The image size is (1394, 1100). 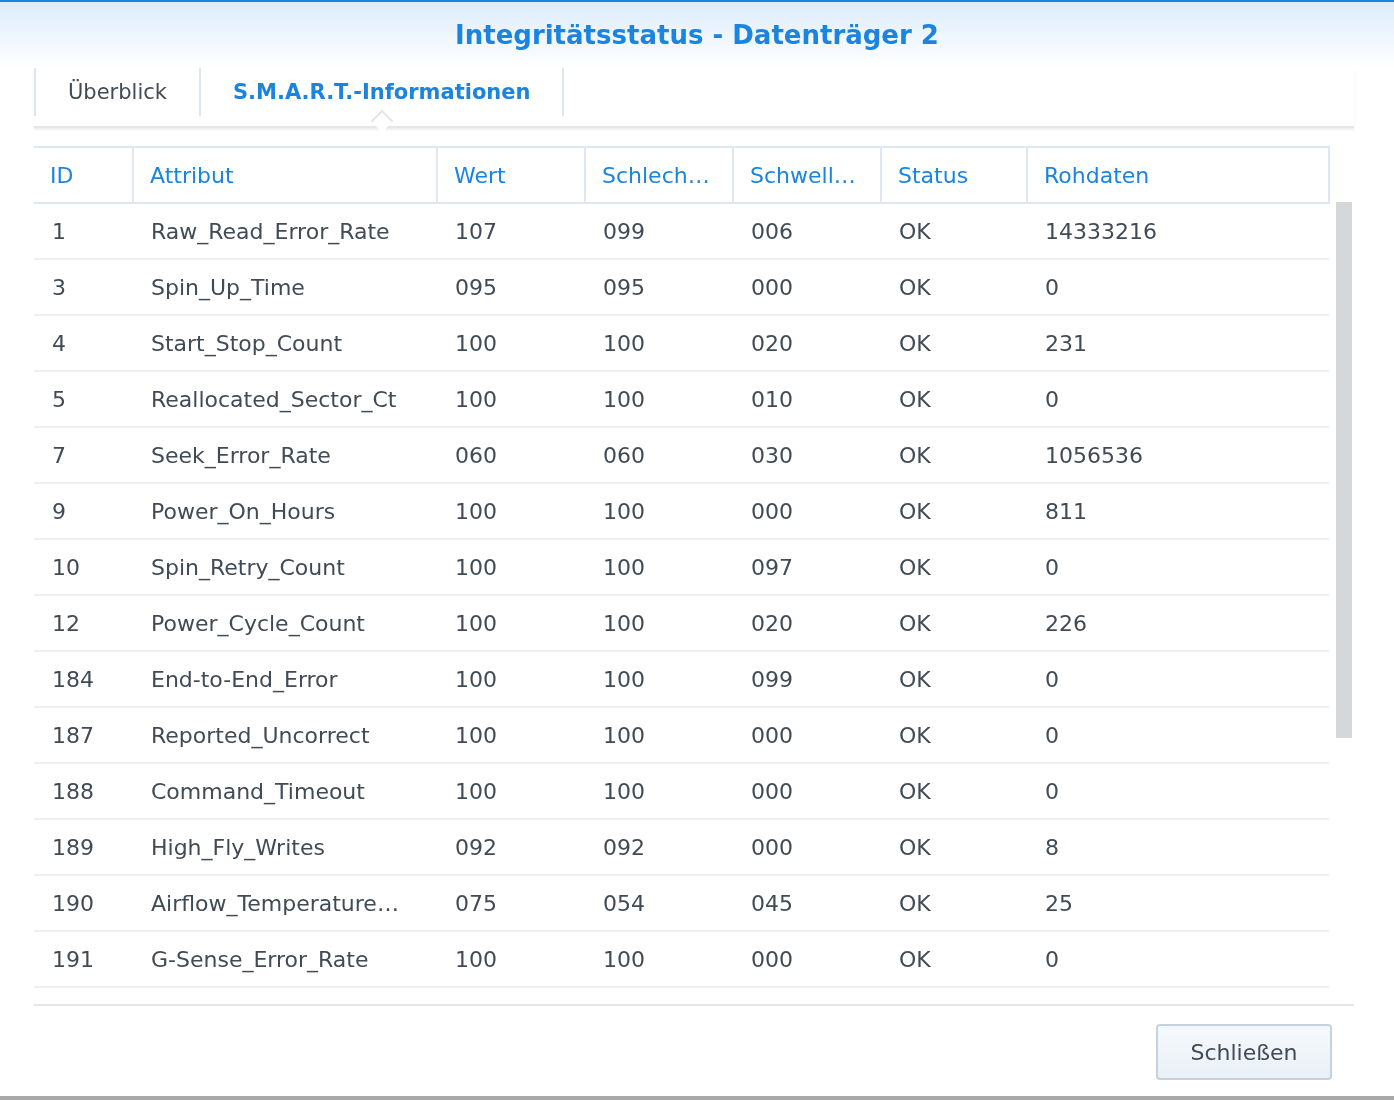 What do you see at coordinates (83, 175) in the screenshot?
I see `column-header: ID` at bounding box center [83, 175].